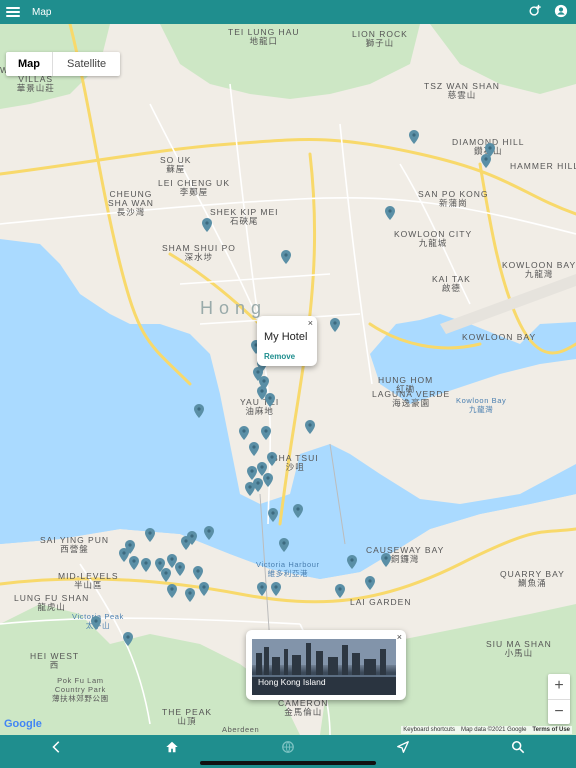  What do you see at coordinates (187, 716) in the screenshot?
I see `map-label: THE PEAK 山頂` at bounding box center [187, 716].